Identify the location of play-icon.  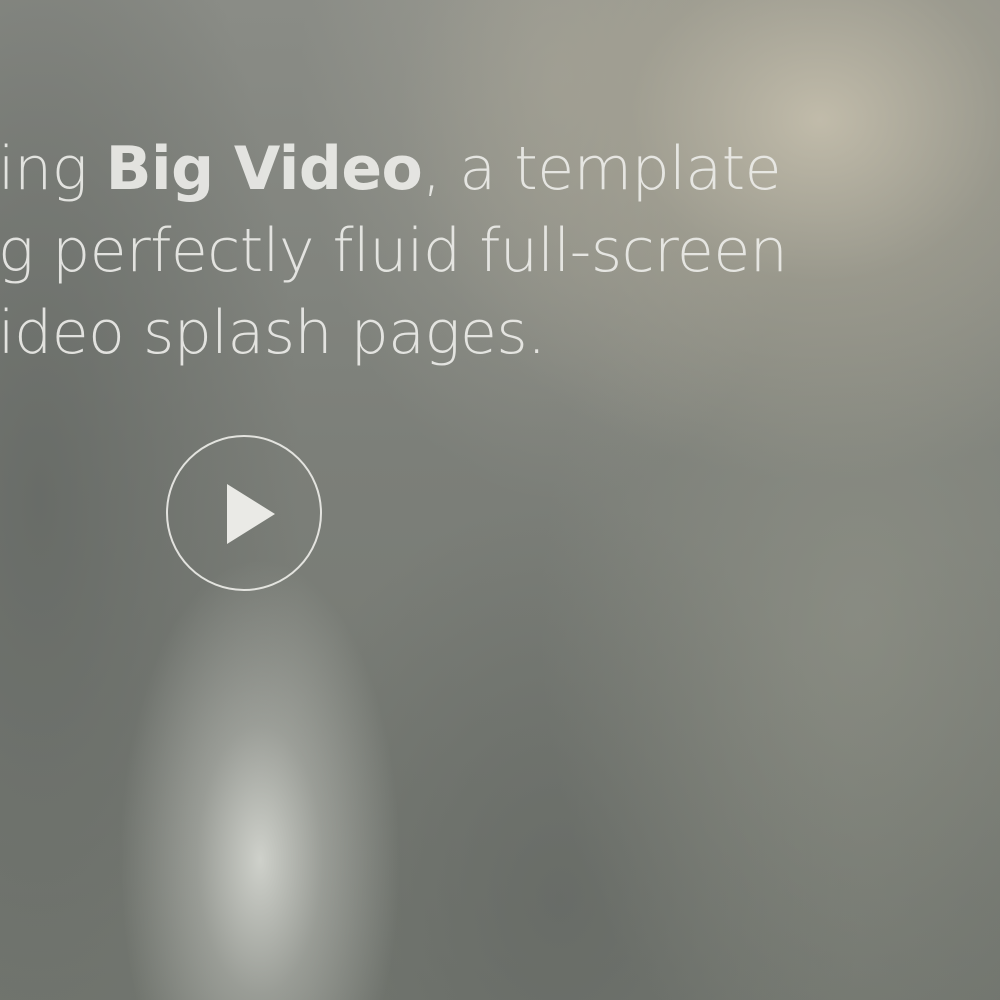
(251, 514).